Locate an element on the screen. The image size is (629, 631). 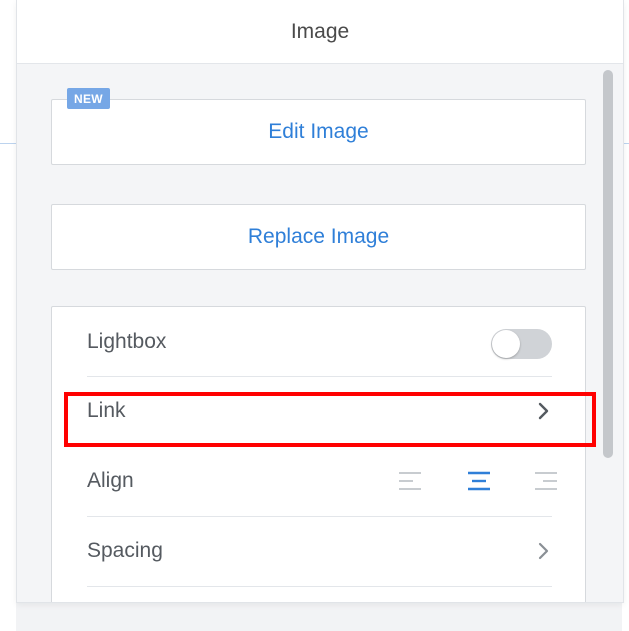
panel-header: Image is located at coordinates (320, 32).